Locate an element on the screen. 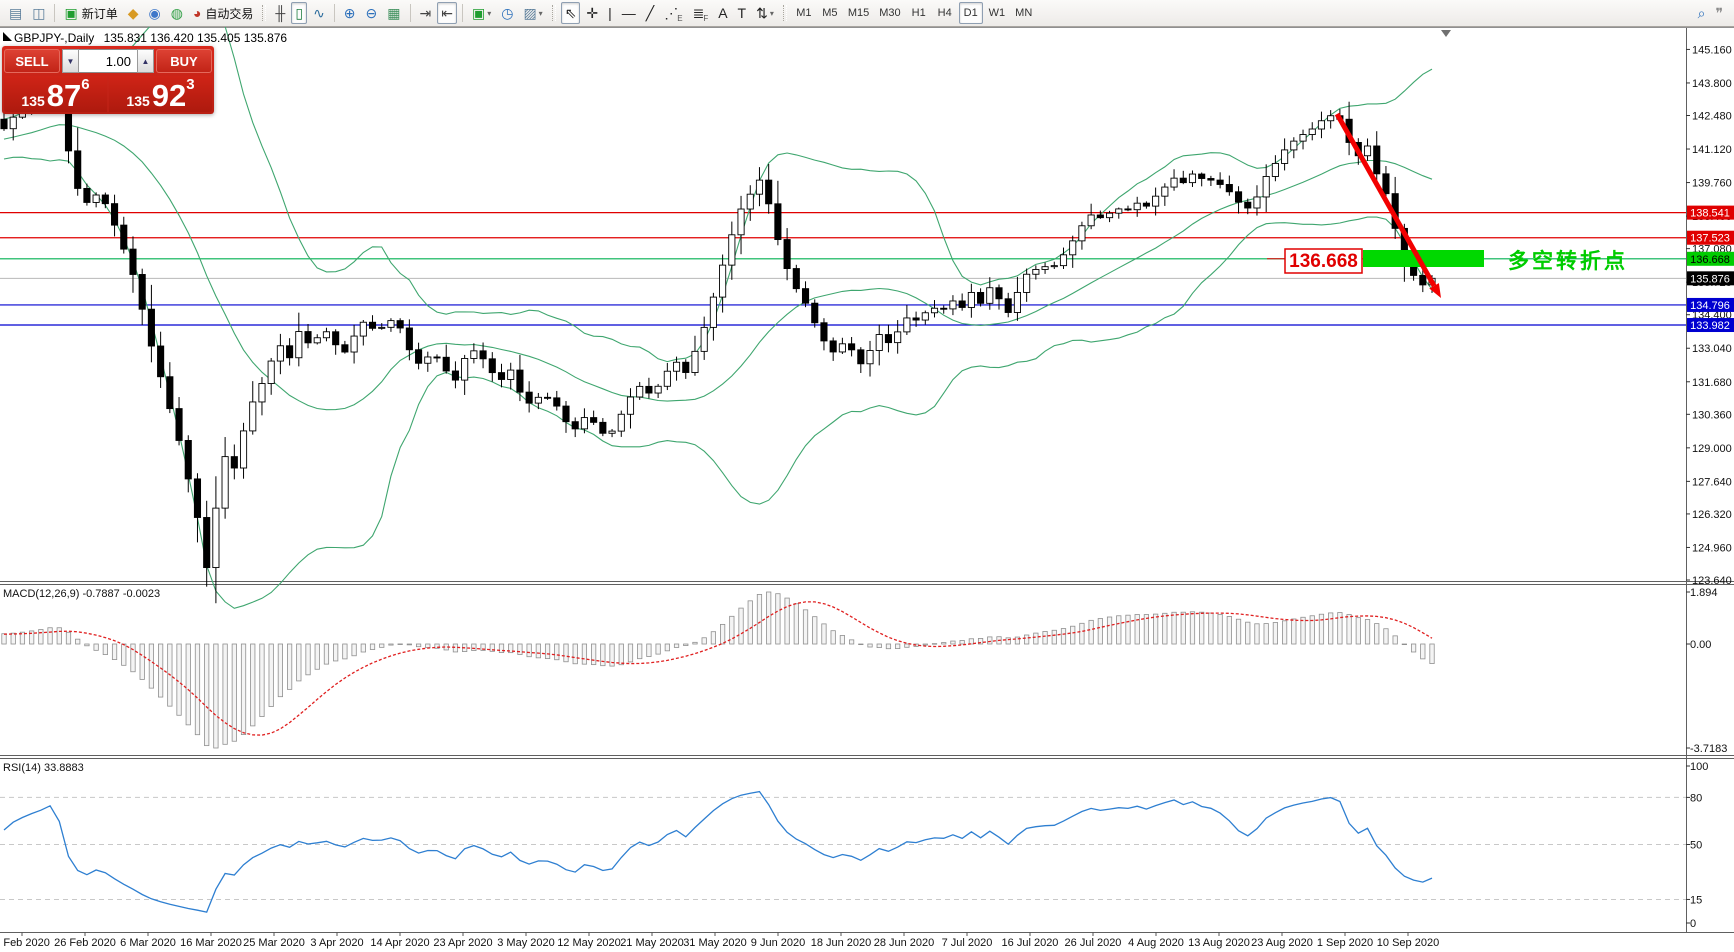  arrows-button: ⇅ ▾ is located at coordinates (765, 13).